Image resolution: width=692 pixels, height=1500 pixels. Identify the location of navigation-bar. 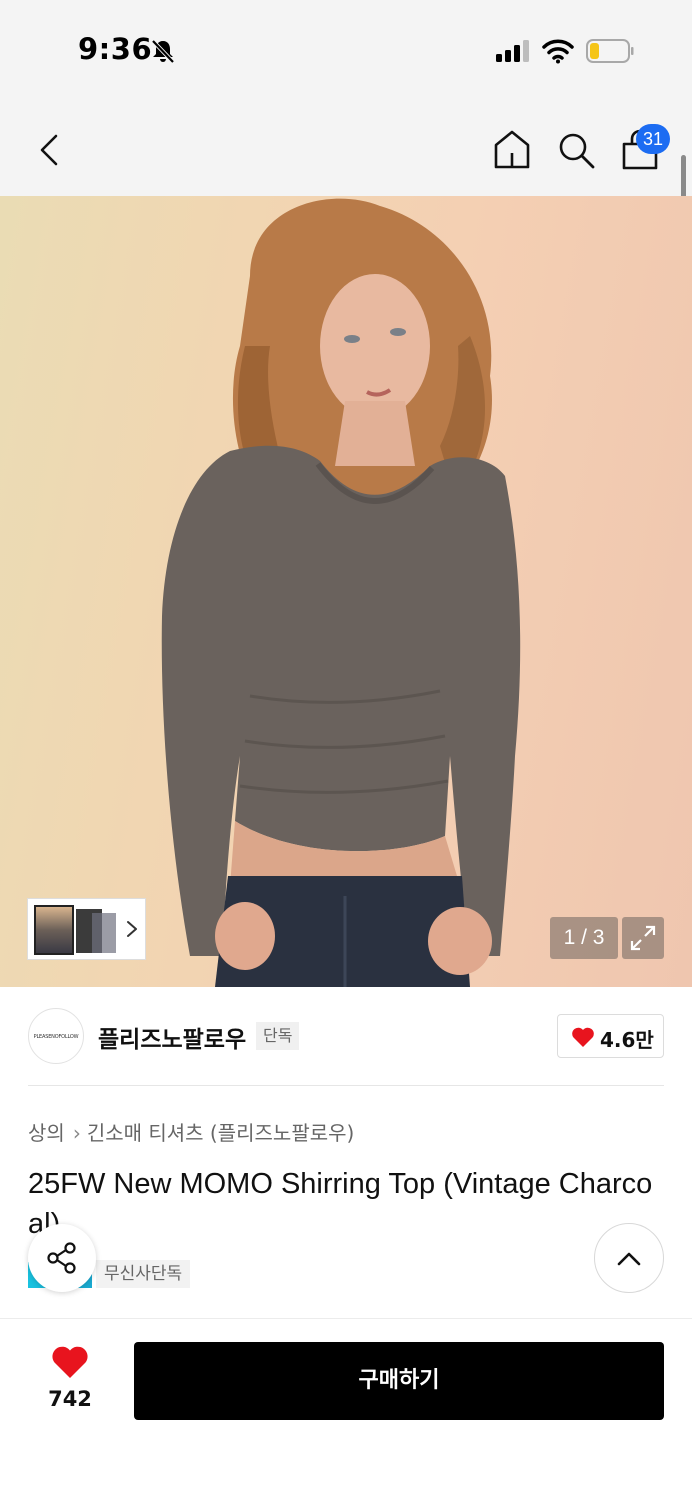
(346, 148).